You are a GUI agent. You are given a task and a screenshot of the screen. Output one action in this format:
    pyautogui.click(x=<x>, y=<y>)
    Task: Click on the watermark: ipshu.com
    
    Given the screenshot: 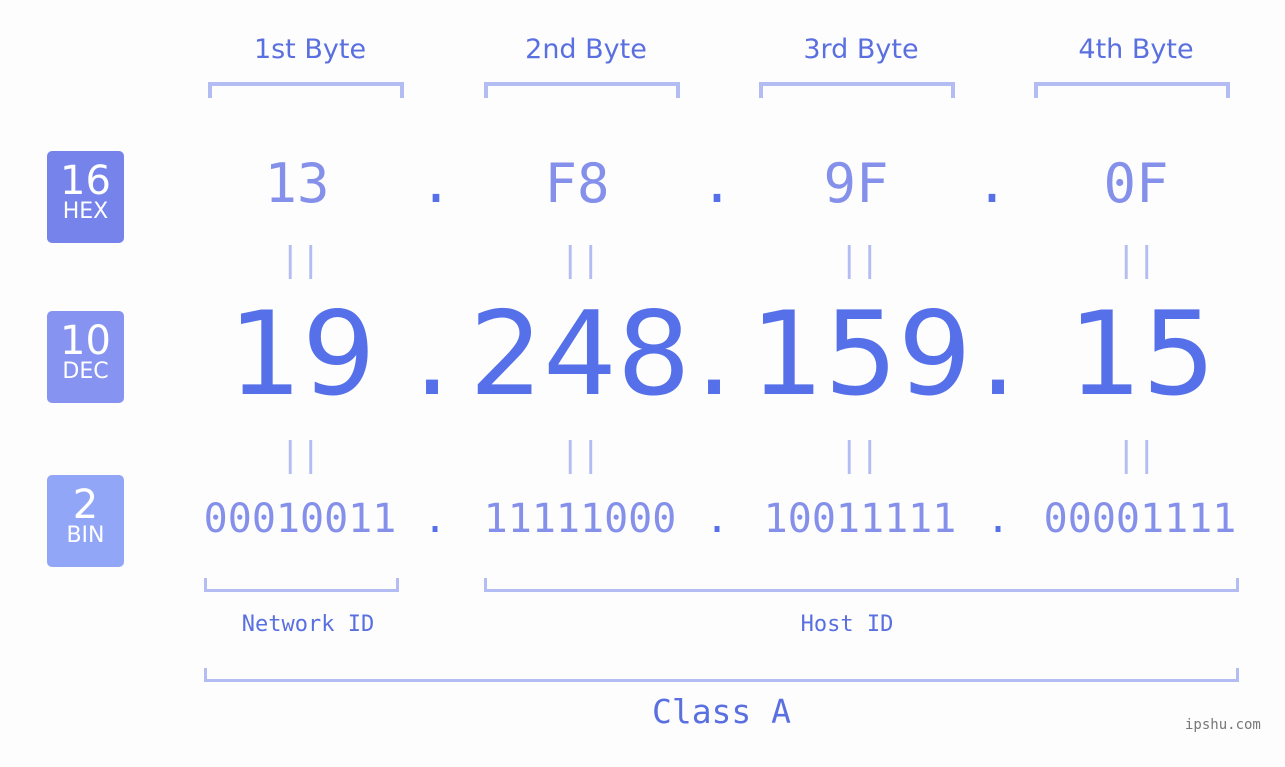 What is the action you would take?
    pyautogui.click(x=1223, y=725)
    